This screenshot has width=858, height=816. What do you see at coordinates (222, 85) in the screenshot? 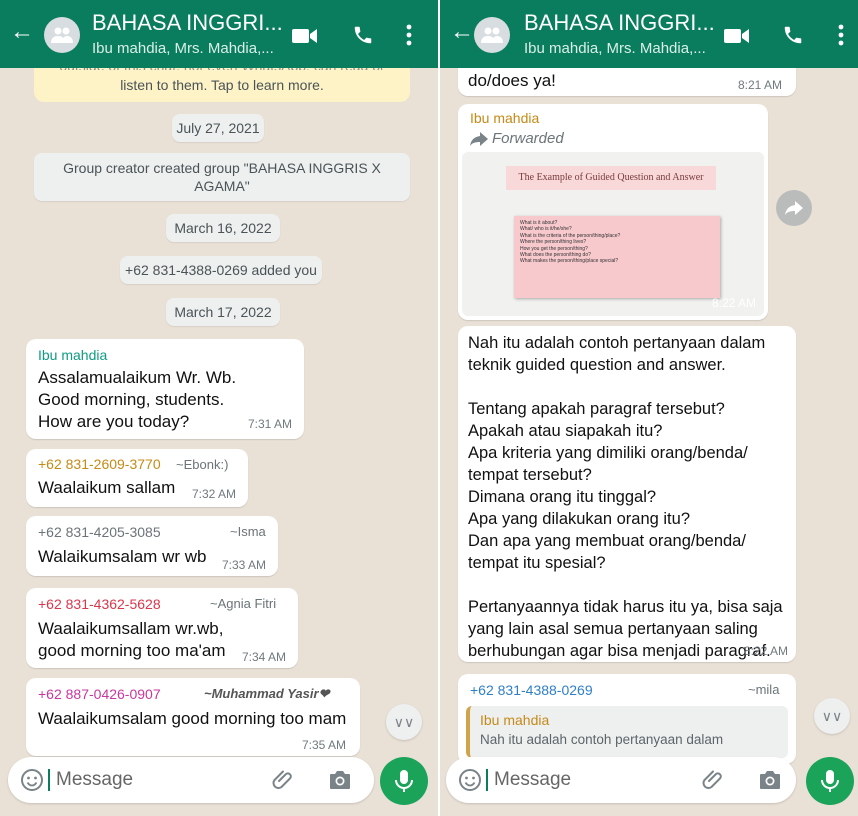
I see `encryption-notice-text: listen to them. Tap to learn more.` at bounding box center [222, 85].